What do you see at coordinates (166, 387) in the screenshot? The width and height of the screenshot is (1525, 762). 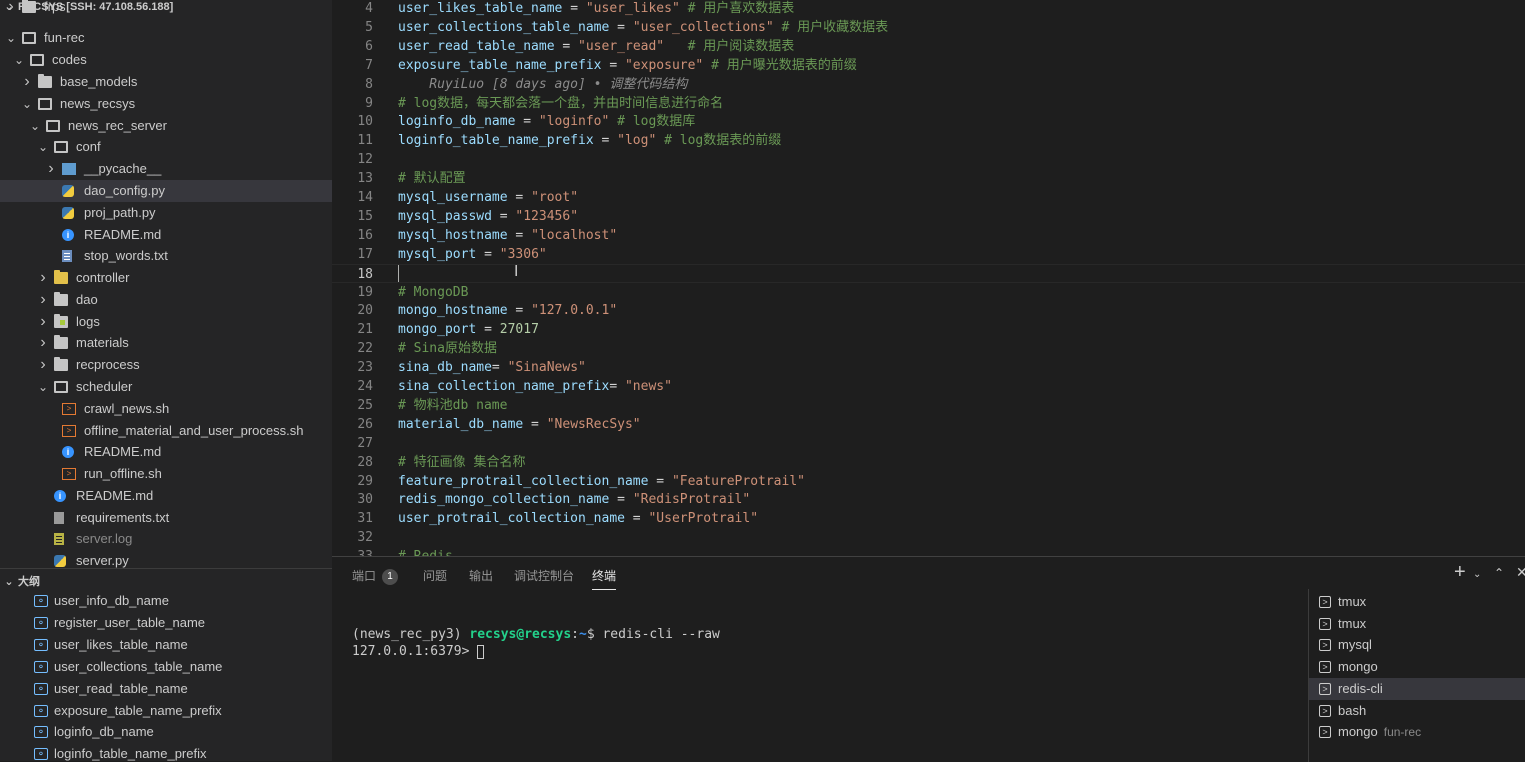 I see `tree-item: ⌄ scheduler` at bounding box center [166, 387].